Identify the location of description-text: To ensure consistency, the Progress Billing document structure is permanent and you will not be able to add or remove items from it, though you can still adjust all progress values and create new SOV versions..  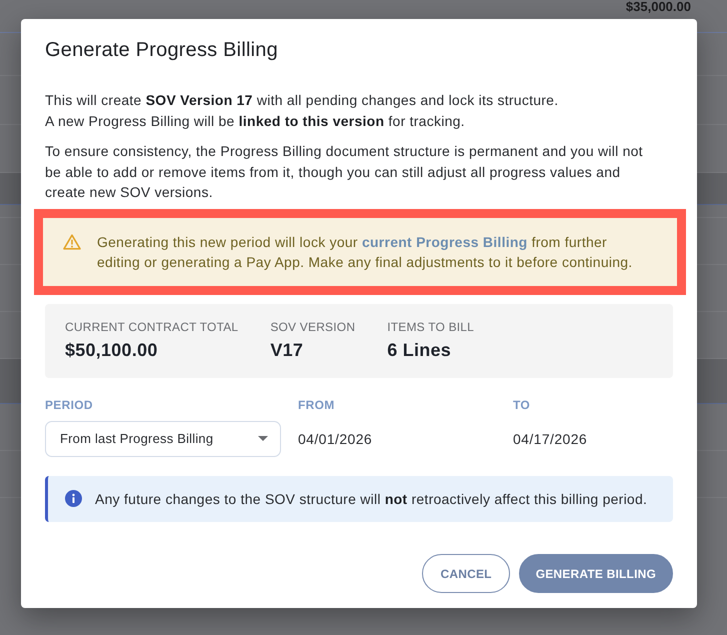
(344, 172).